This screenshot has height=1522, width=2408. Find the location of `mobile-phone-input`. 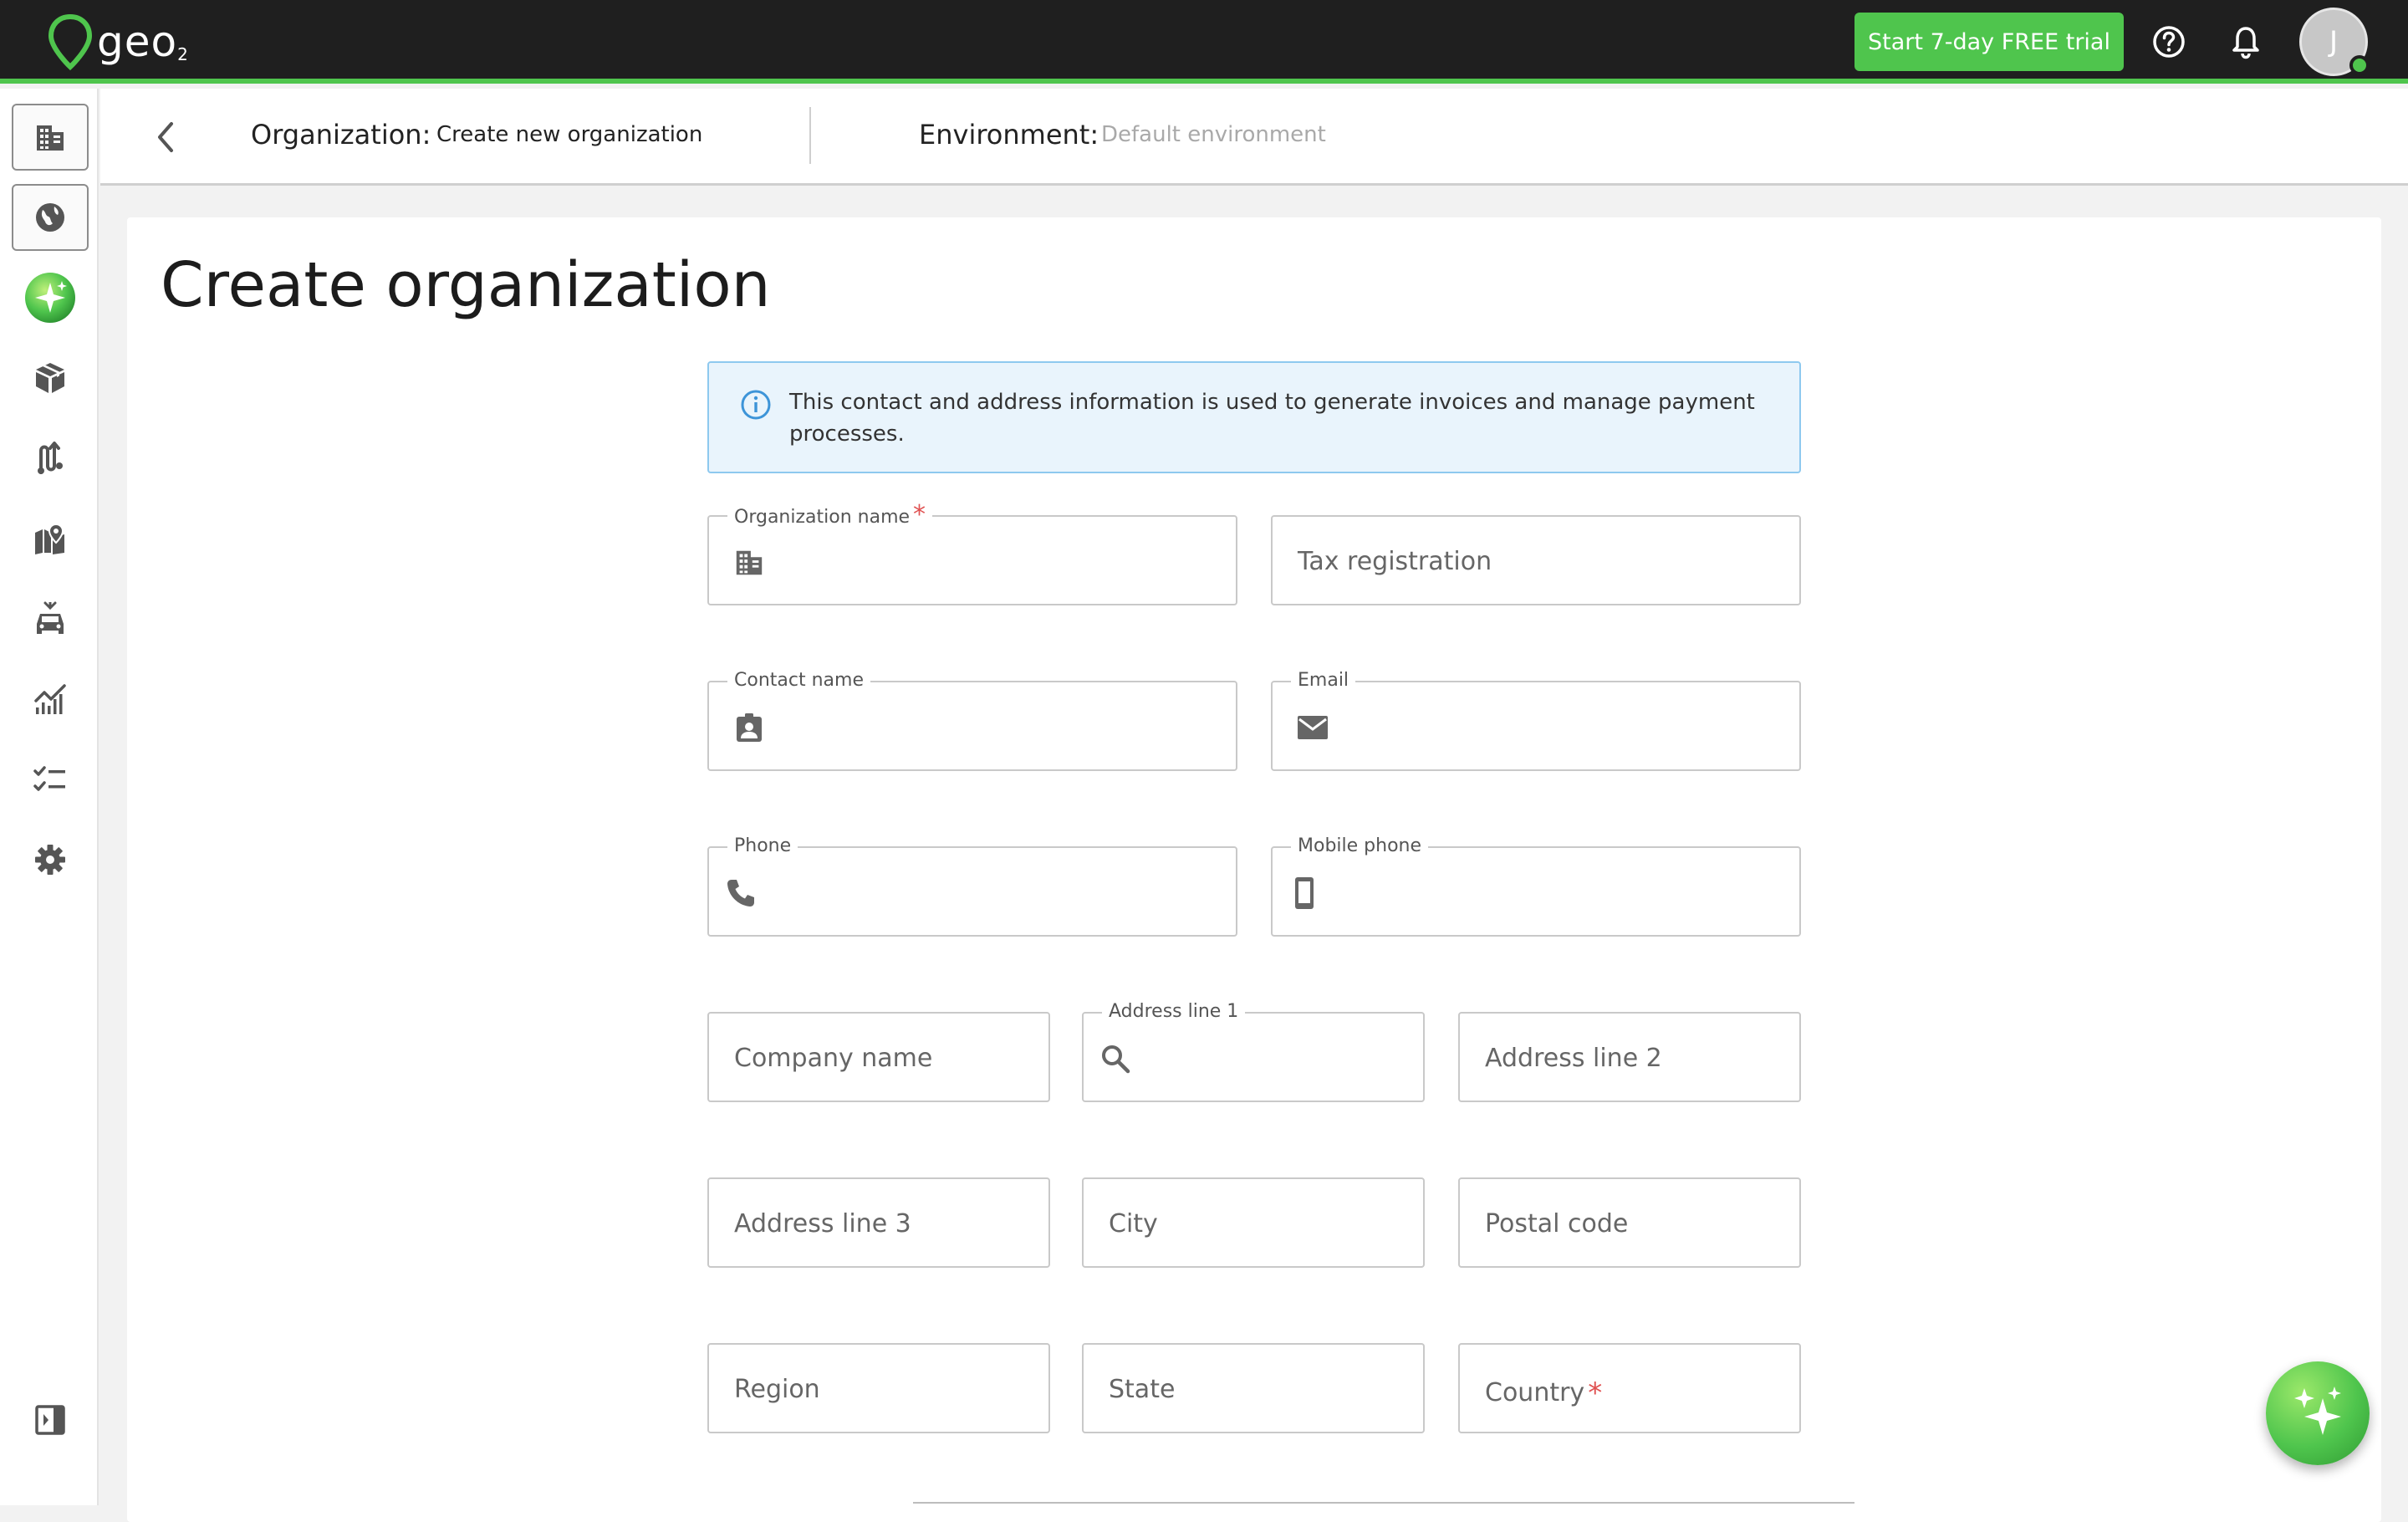

mobile-phone-input is located at coordinates (1566, 894).